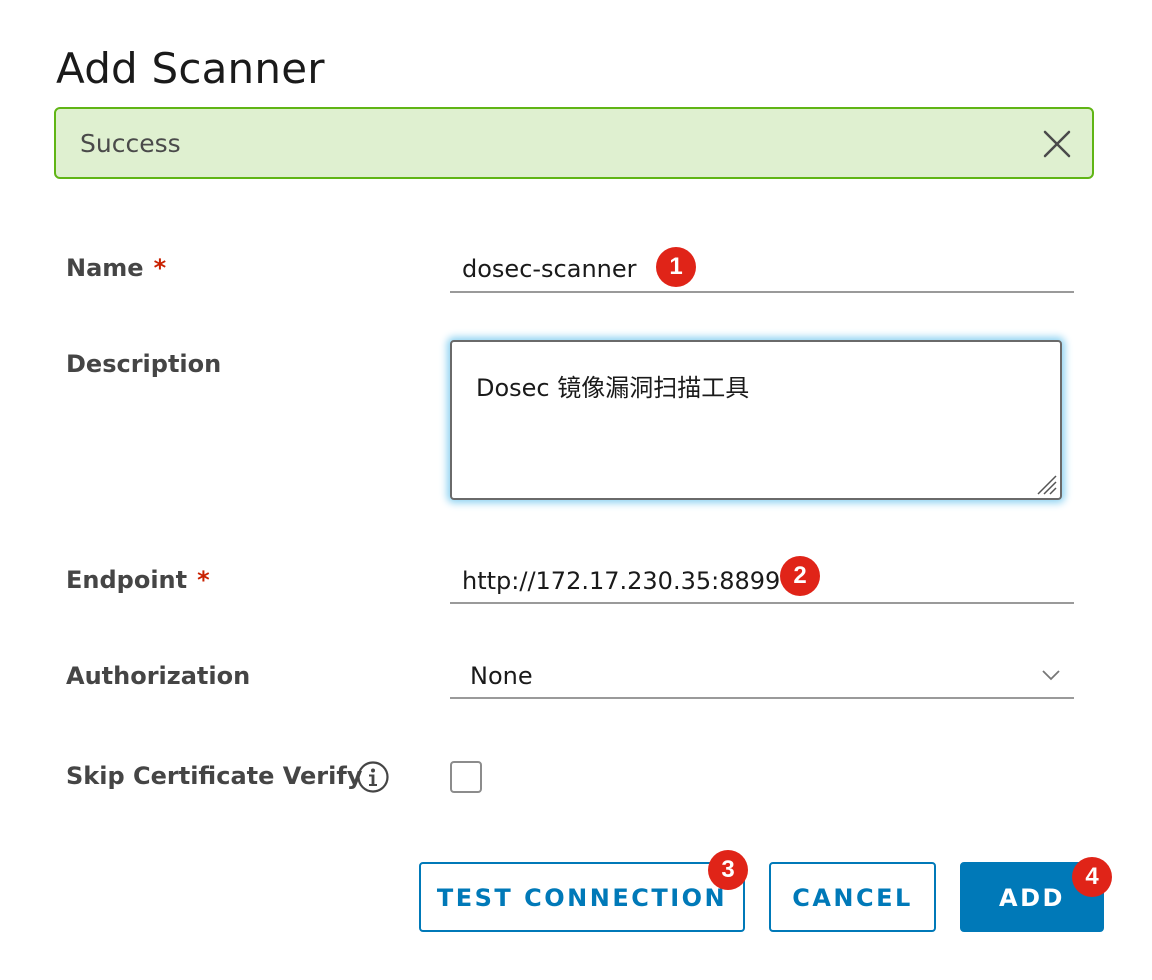  I want to click on name-input: dosec-scanner, so click(549, 269).